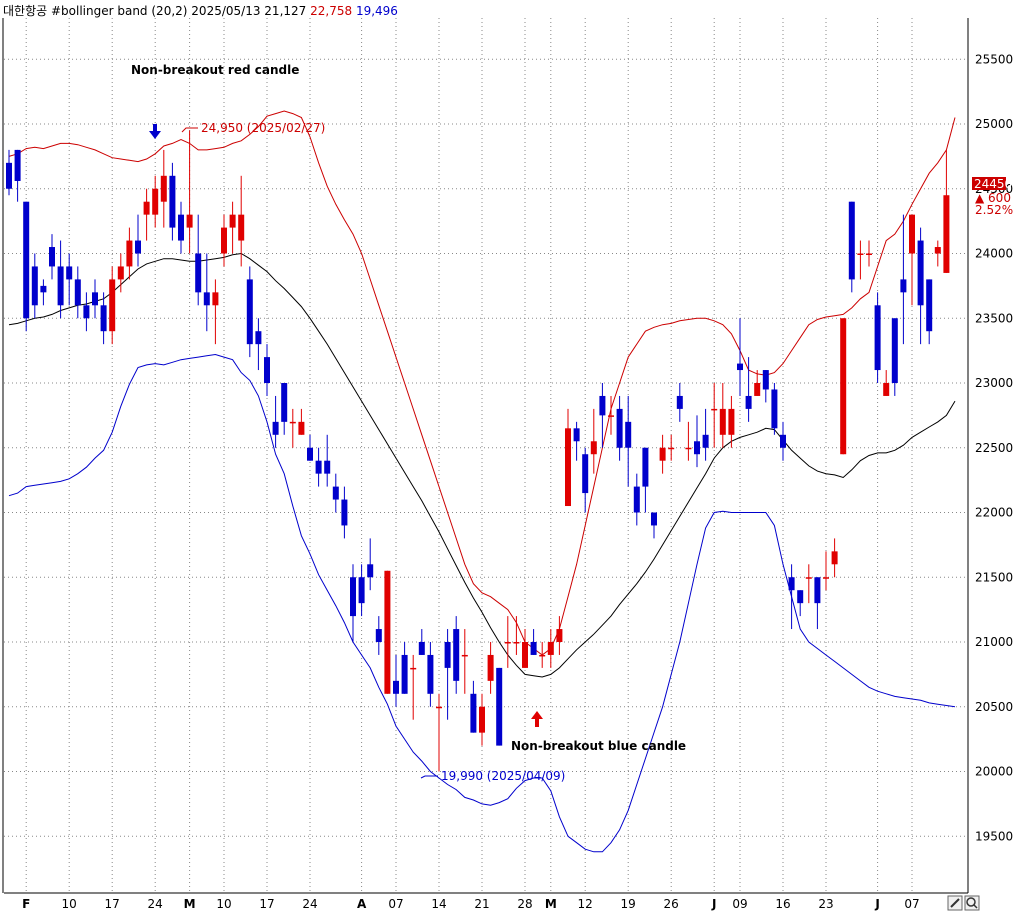  What do you see at coordinates (782, 904) in the screenshot?
I see `x-tick-label: 16` at bounding box center [782, 904].